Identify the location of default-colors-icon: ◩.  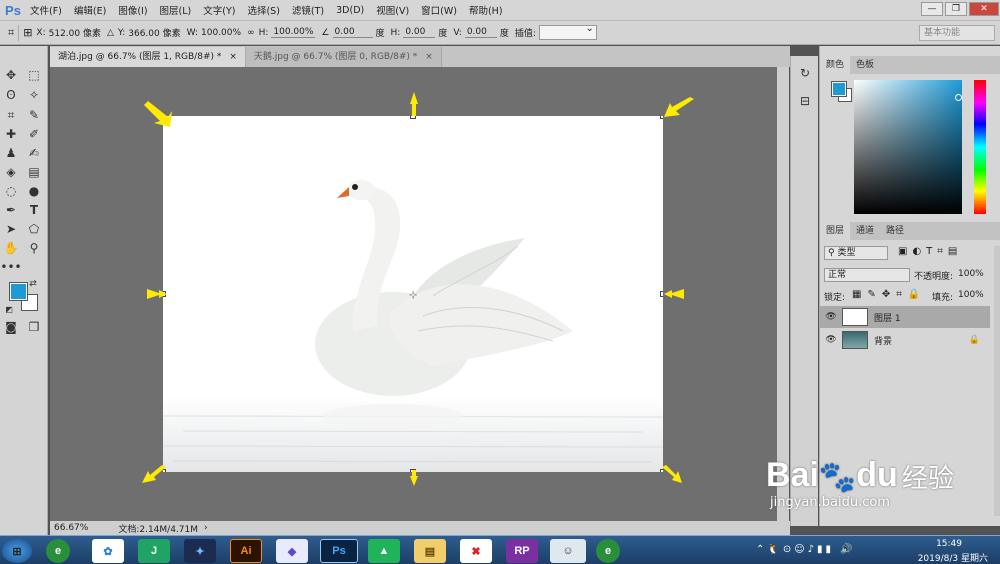
(9, 309).